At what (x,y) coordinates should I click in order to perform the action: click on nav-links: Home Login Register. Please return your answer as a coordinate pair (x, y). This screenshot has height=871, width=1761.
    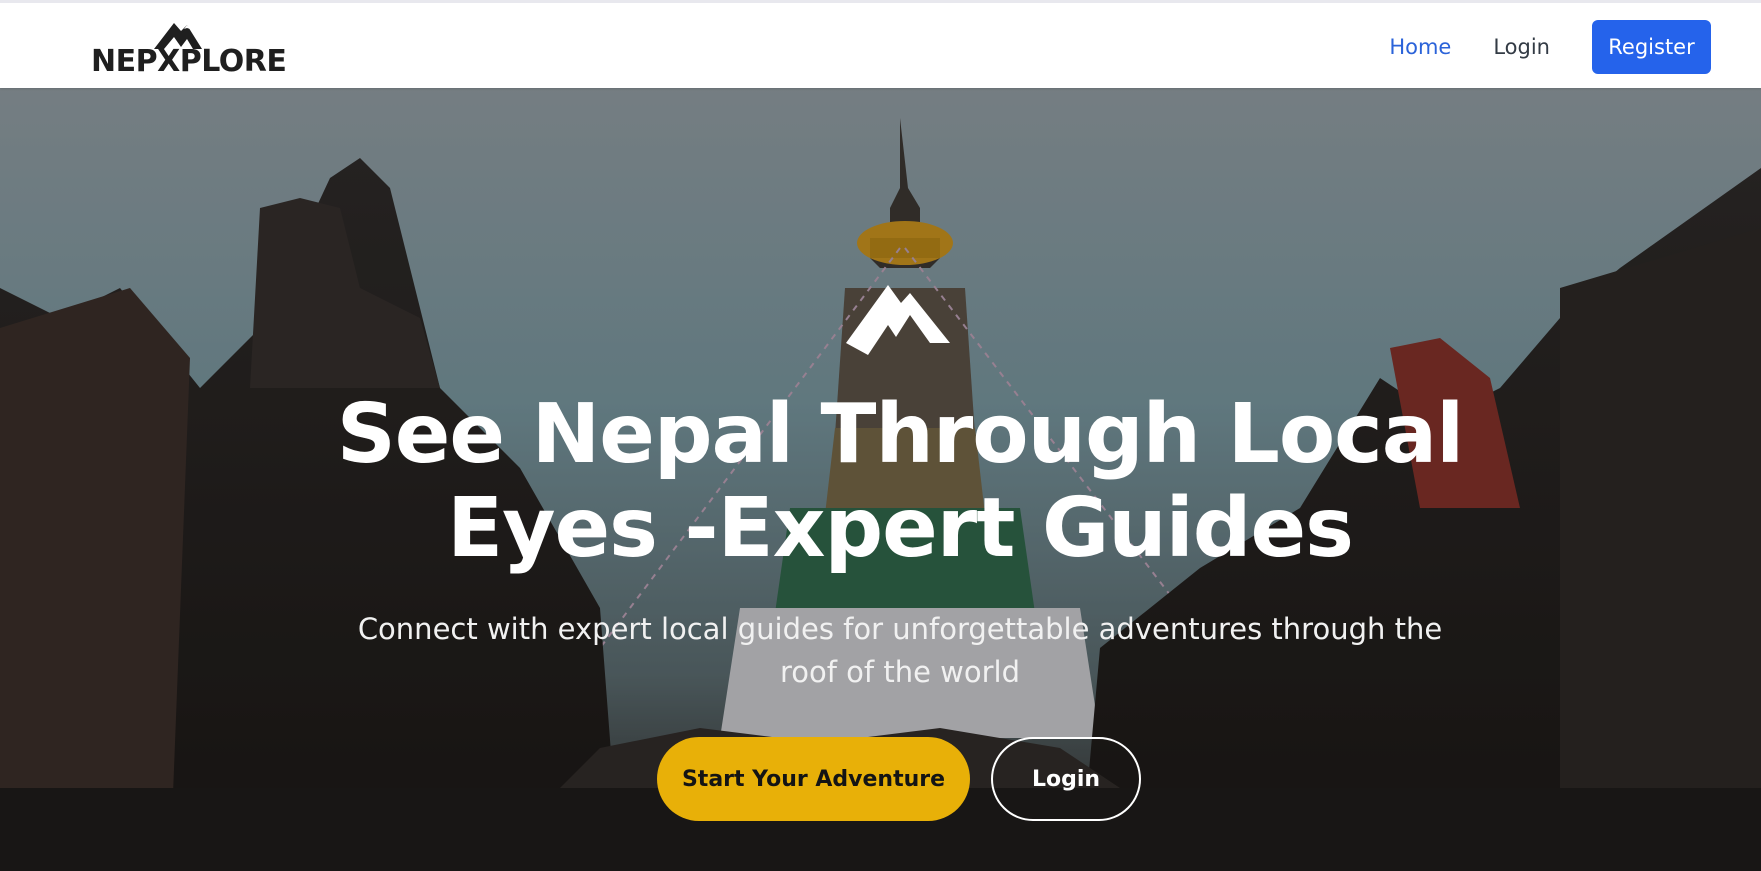
    Looking at the image, I should click on (1529, 47).